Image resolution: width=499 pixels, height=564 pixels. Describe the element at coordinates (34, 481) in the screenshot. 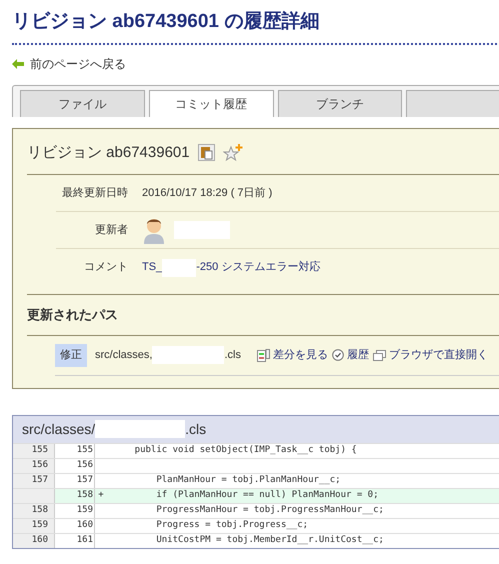

I see `line-number-cell: 157` at that location.